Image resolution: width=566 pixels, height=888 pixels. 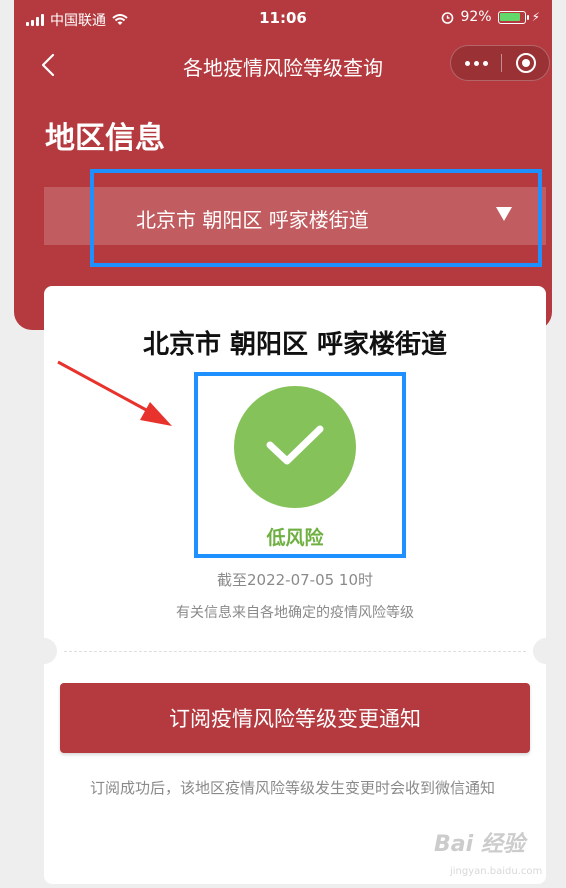 I want to click on miniprogram-capsule, so click(x=500, y=63).